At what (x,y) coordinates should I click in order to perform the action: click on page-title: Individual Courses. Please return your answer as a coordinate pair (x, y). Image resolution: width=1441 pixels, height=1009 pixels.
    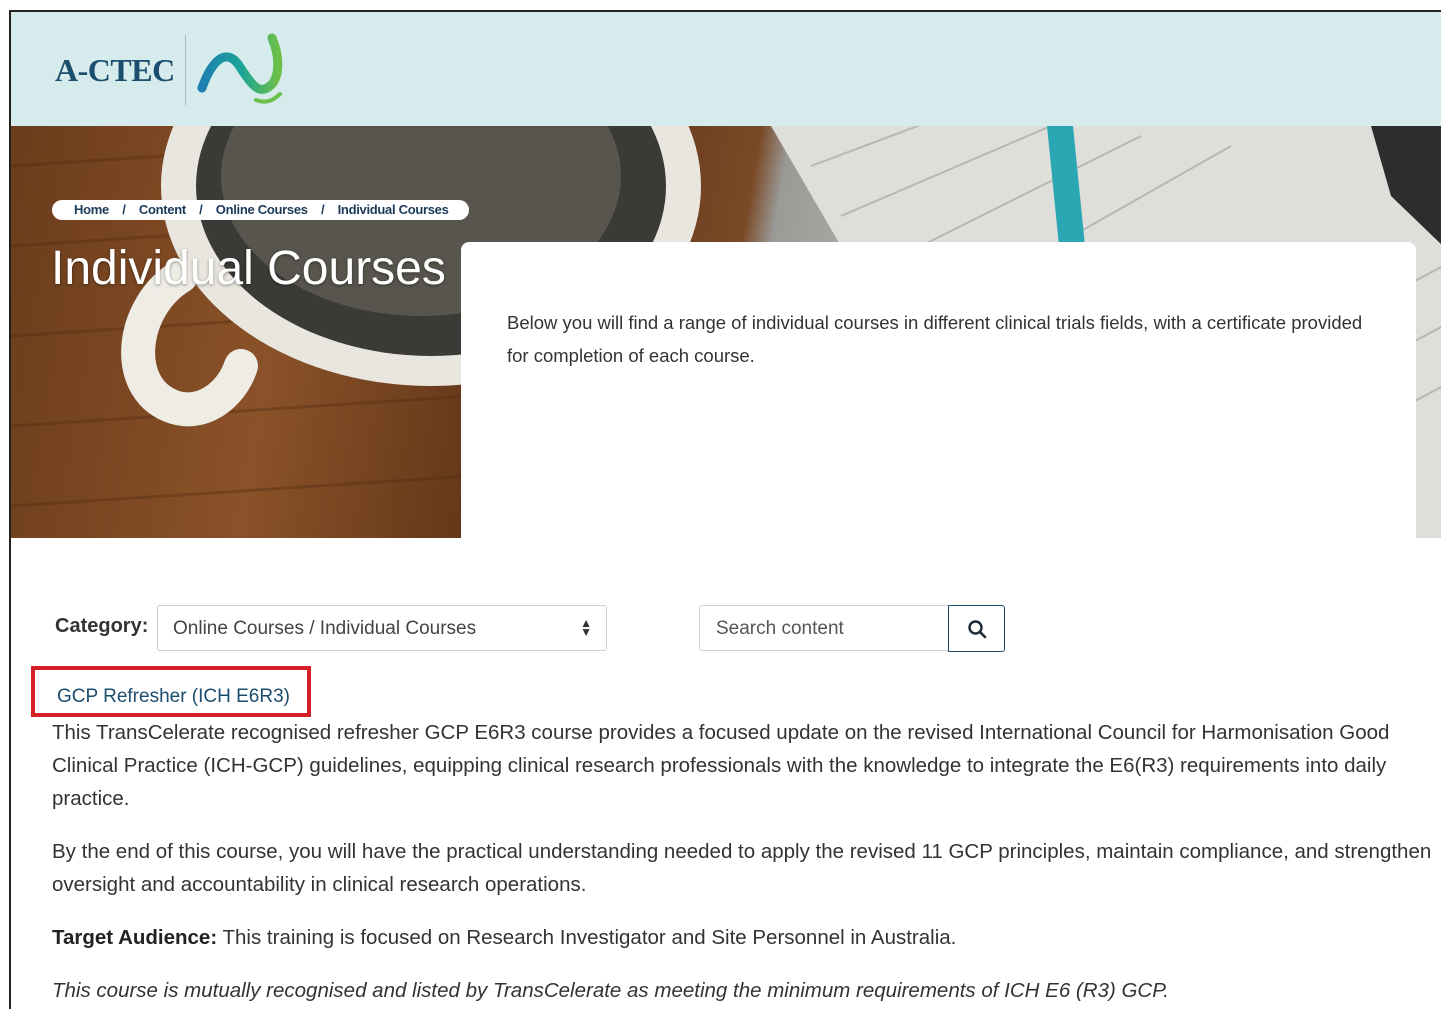
    Looking at the image, I should click on (248, 268).